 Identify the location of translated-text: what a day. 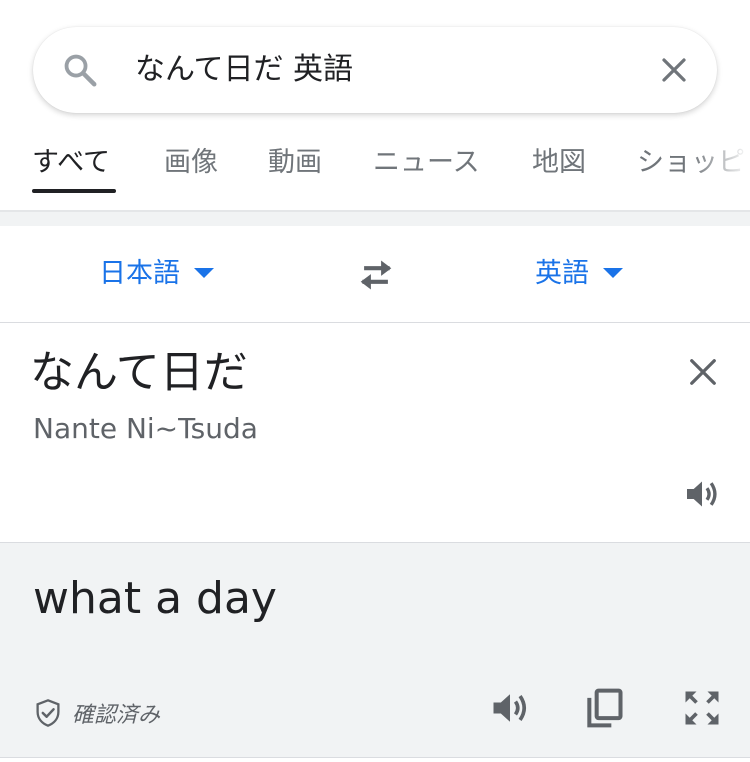
(155, 598).